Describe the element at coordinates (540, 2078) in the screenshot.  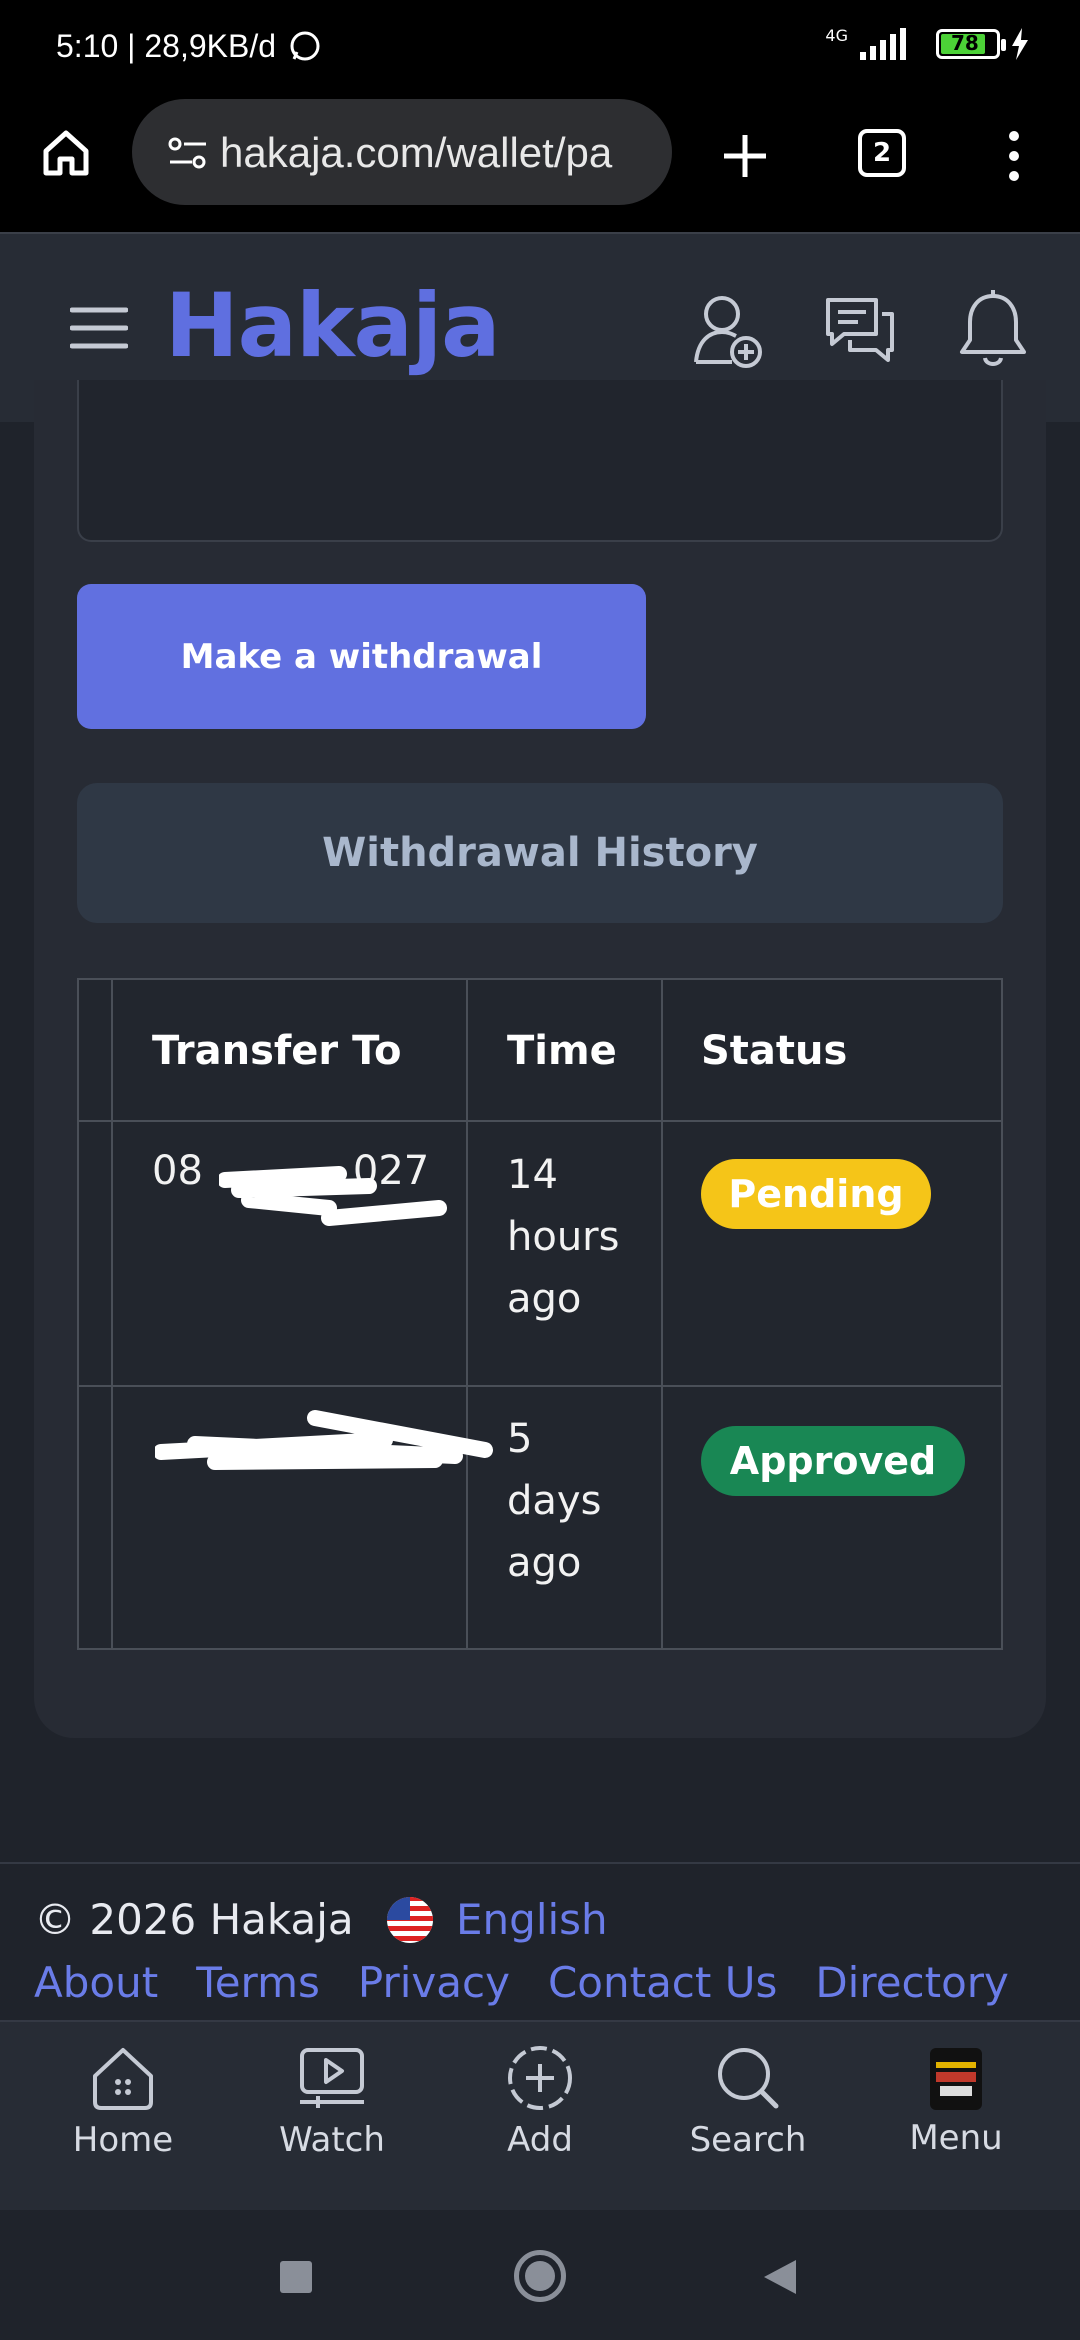
I see `add-icon` at that location.